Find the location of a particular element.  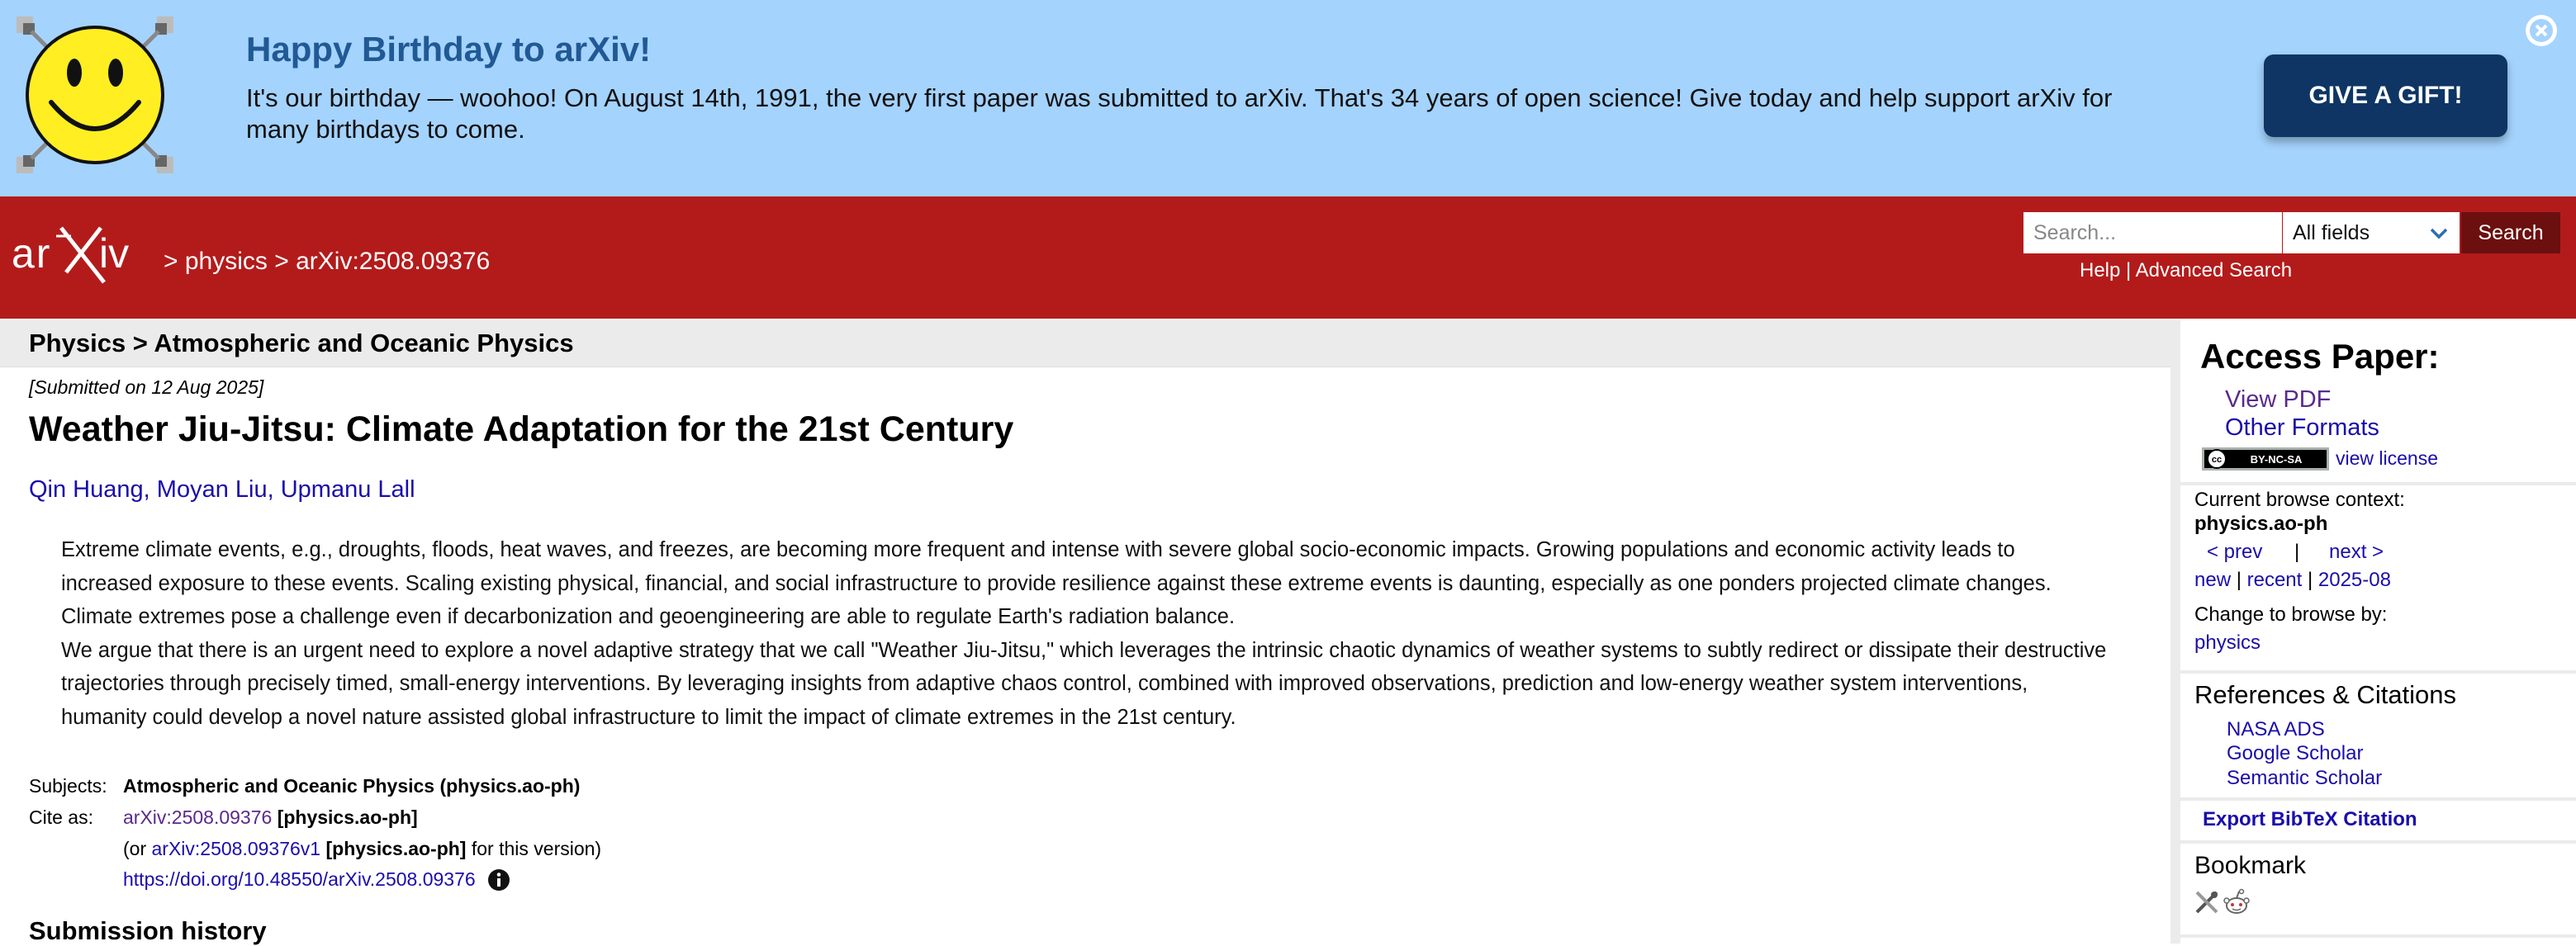

browse-recent-link: recent is located at coordinates (2275, 580).